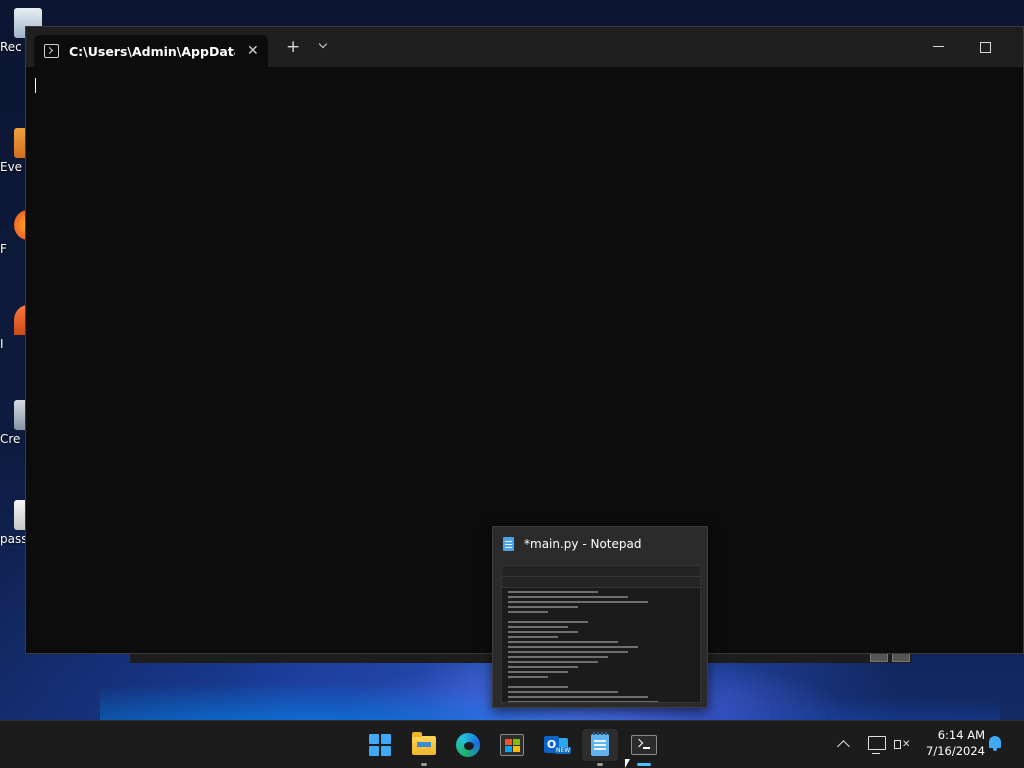  Describe the element at coordinates (563, 750) in the screenshot. I see `outlook-new-badge: NEW` at that location.